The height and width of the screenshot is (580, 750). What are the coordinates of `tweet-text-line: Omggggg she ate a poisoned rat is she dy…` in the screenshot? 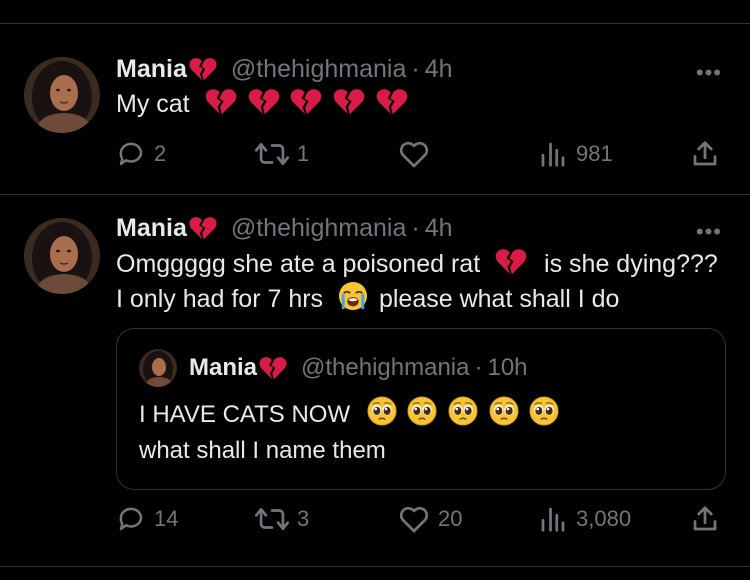 It's located at (417, 264).